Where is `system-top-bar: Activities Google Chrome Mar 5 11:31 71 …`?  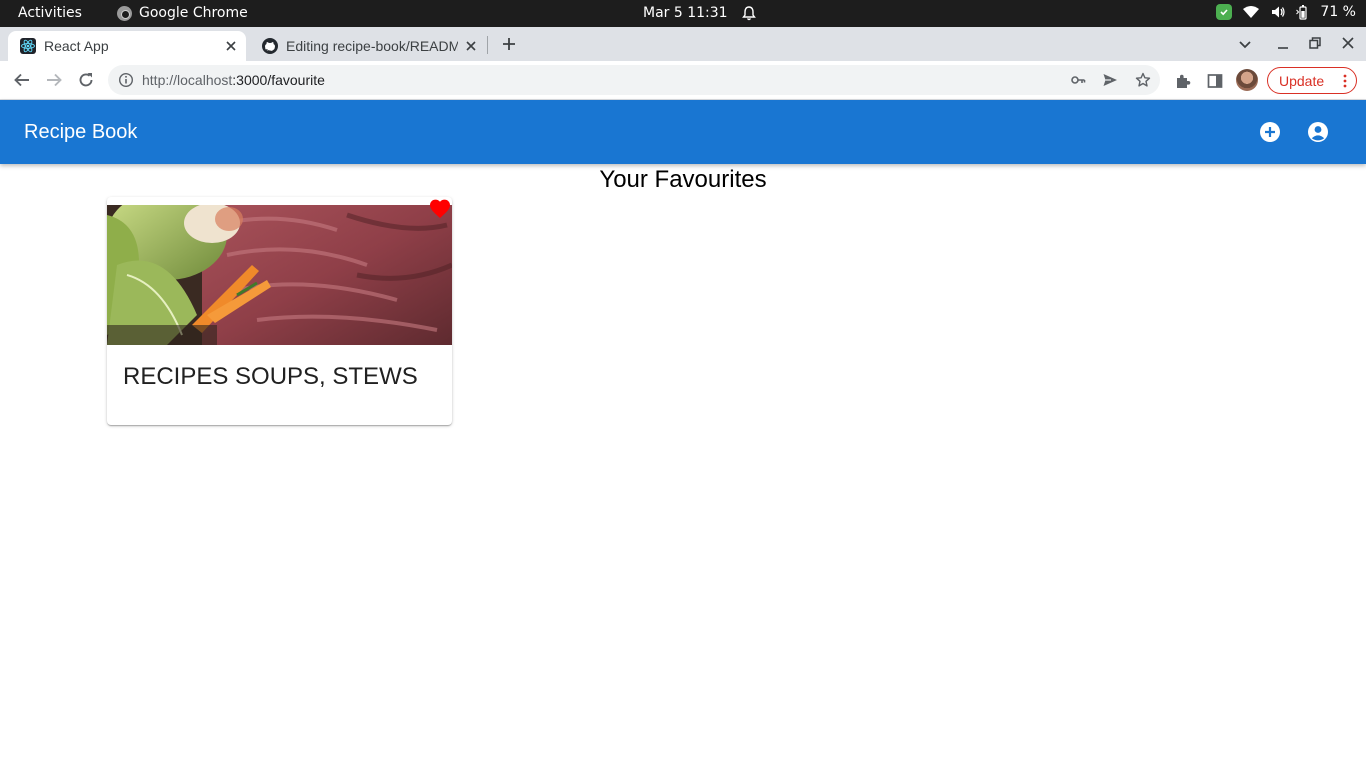
system-top-bar: Activities Google Chrome Mar 5 11:31 71 … is located at coordinates (683, 13).